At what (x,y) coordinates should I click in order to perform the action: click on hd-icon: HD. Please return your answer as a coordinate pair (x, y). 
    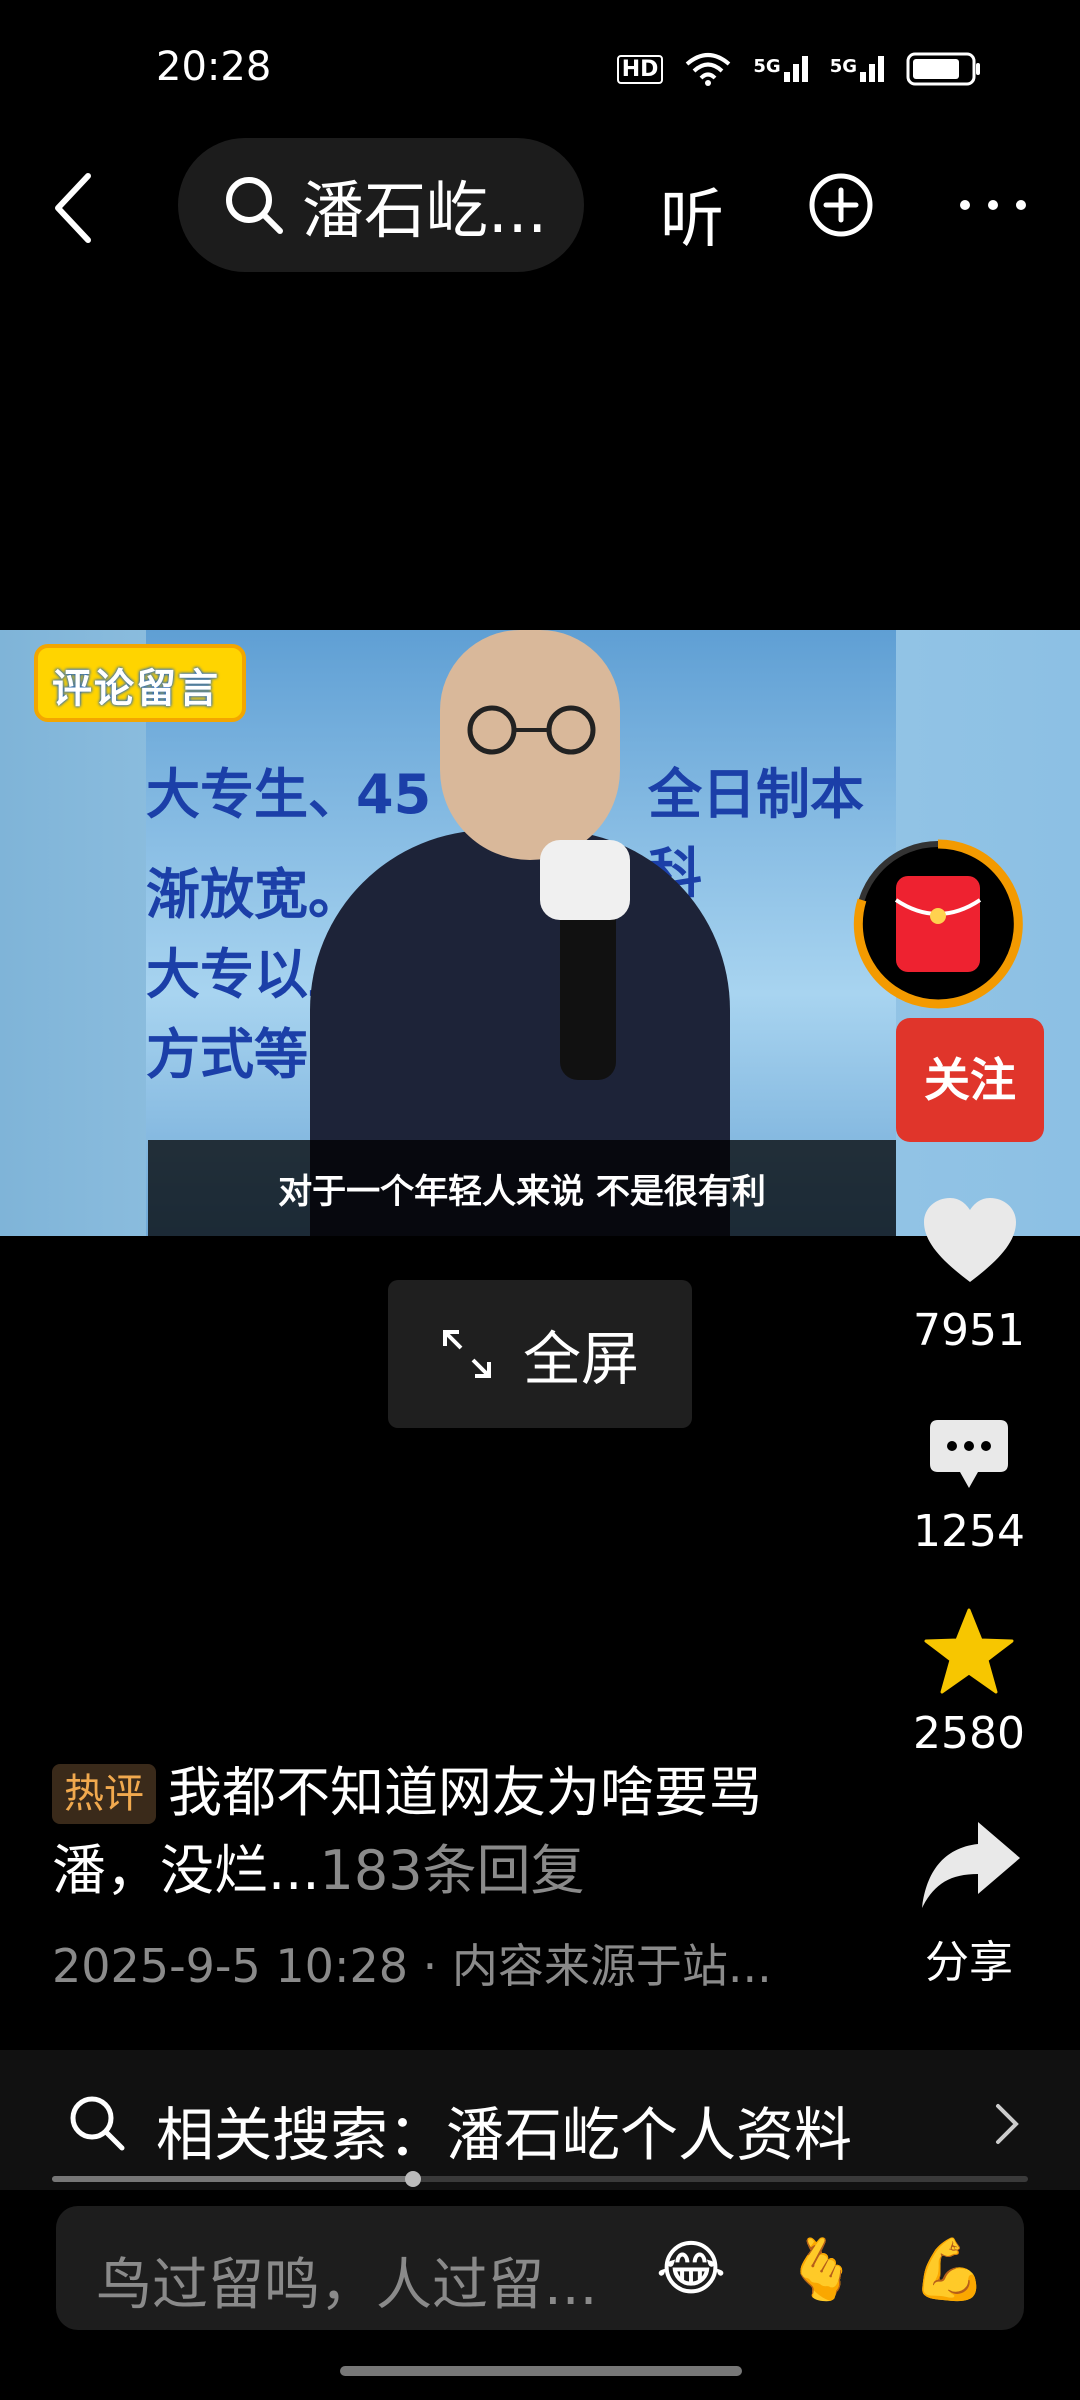
    Looking at the image, I should click on (640, 69).